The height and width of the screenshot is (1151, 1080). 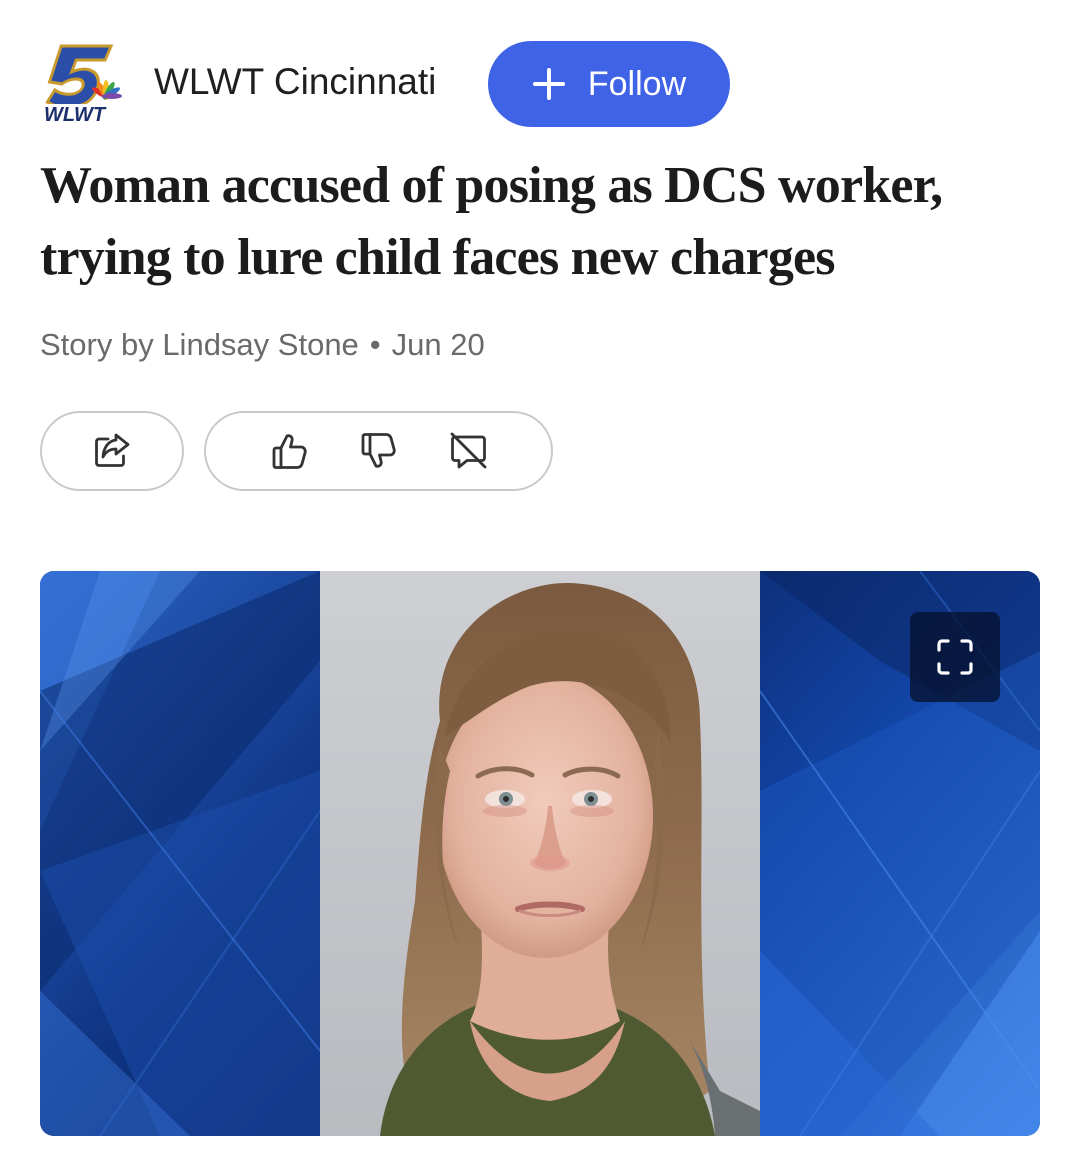 I want to click on dislike-button, so click(x=379, y=451).